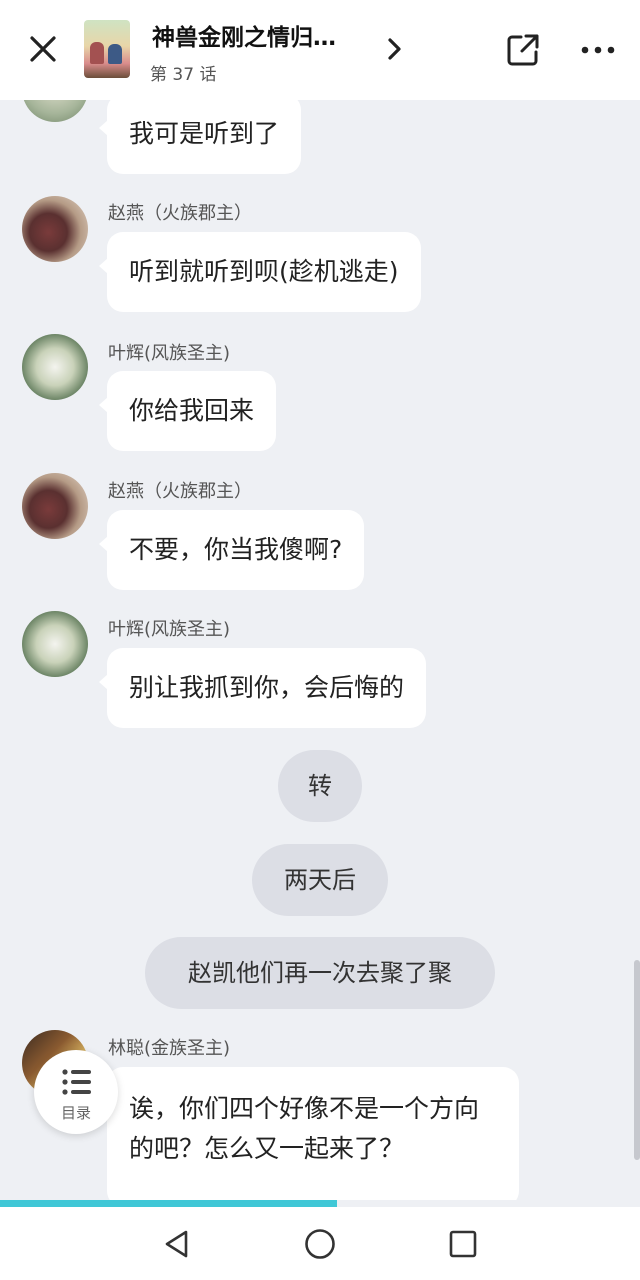  I want to click on system-navigation-bar, so click(320, 1243).